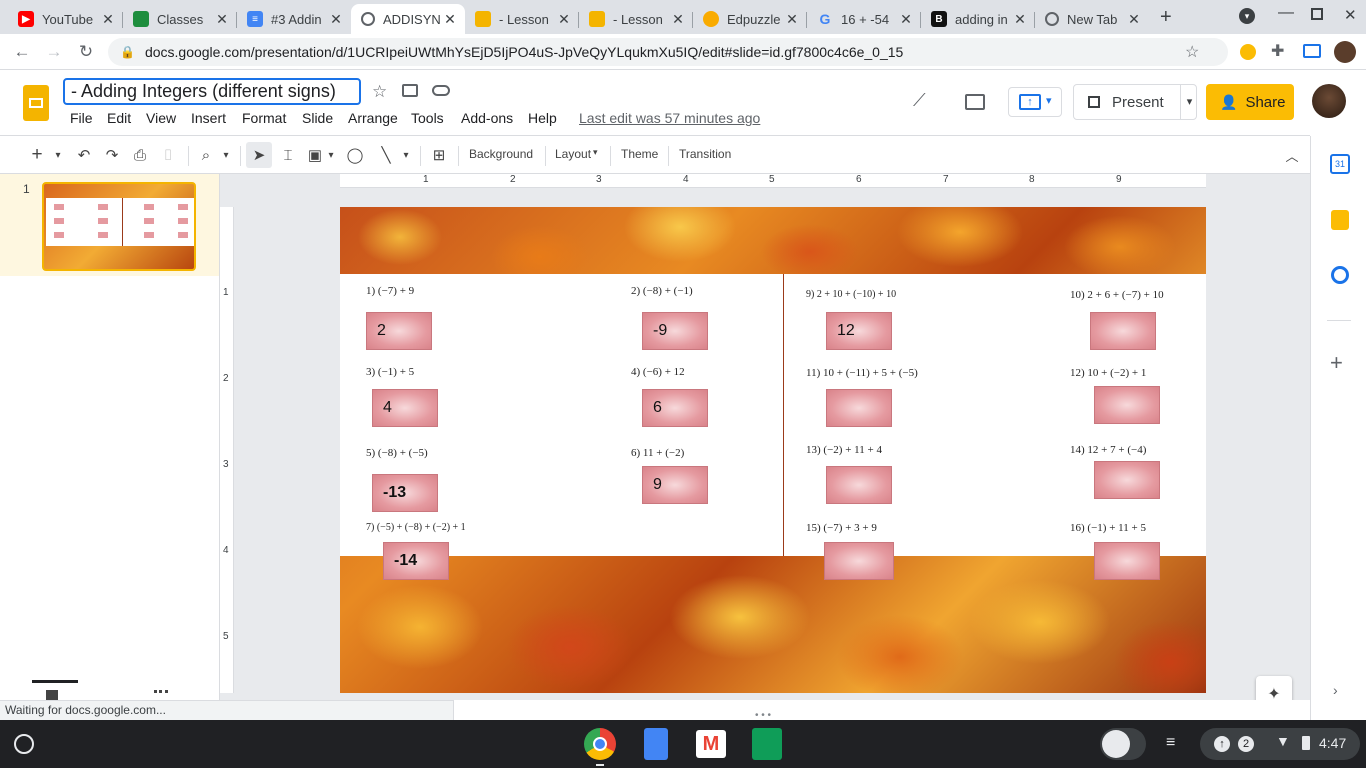 The image size is (1366, 768). Describe the element at coordinates (639, 154) in the screenshot. I see `theme-button: Theme` at that location.